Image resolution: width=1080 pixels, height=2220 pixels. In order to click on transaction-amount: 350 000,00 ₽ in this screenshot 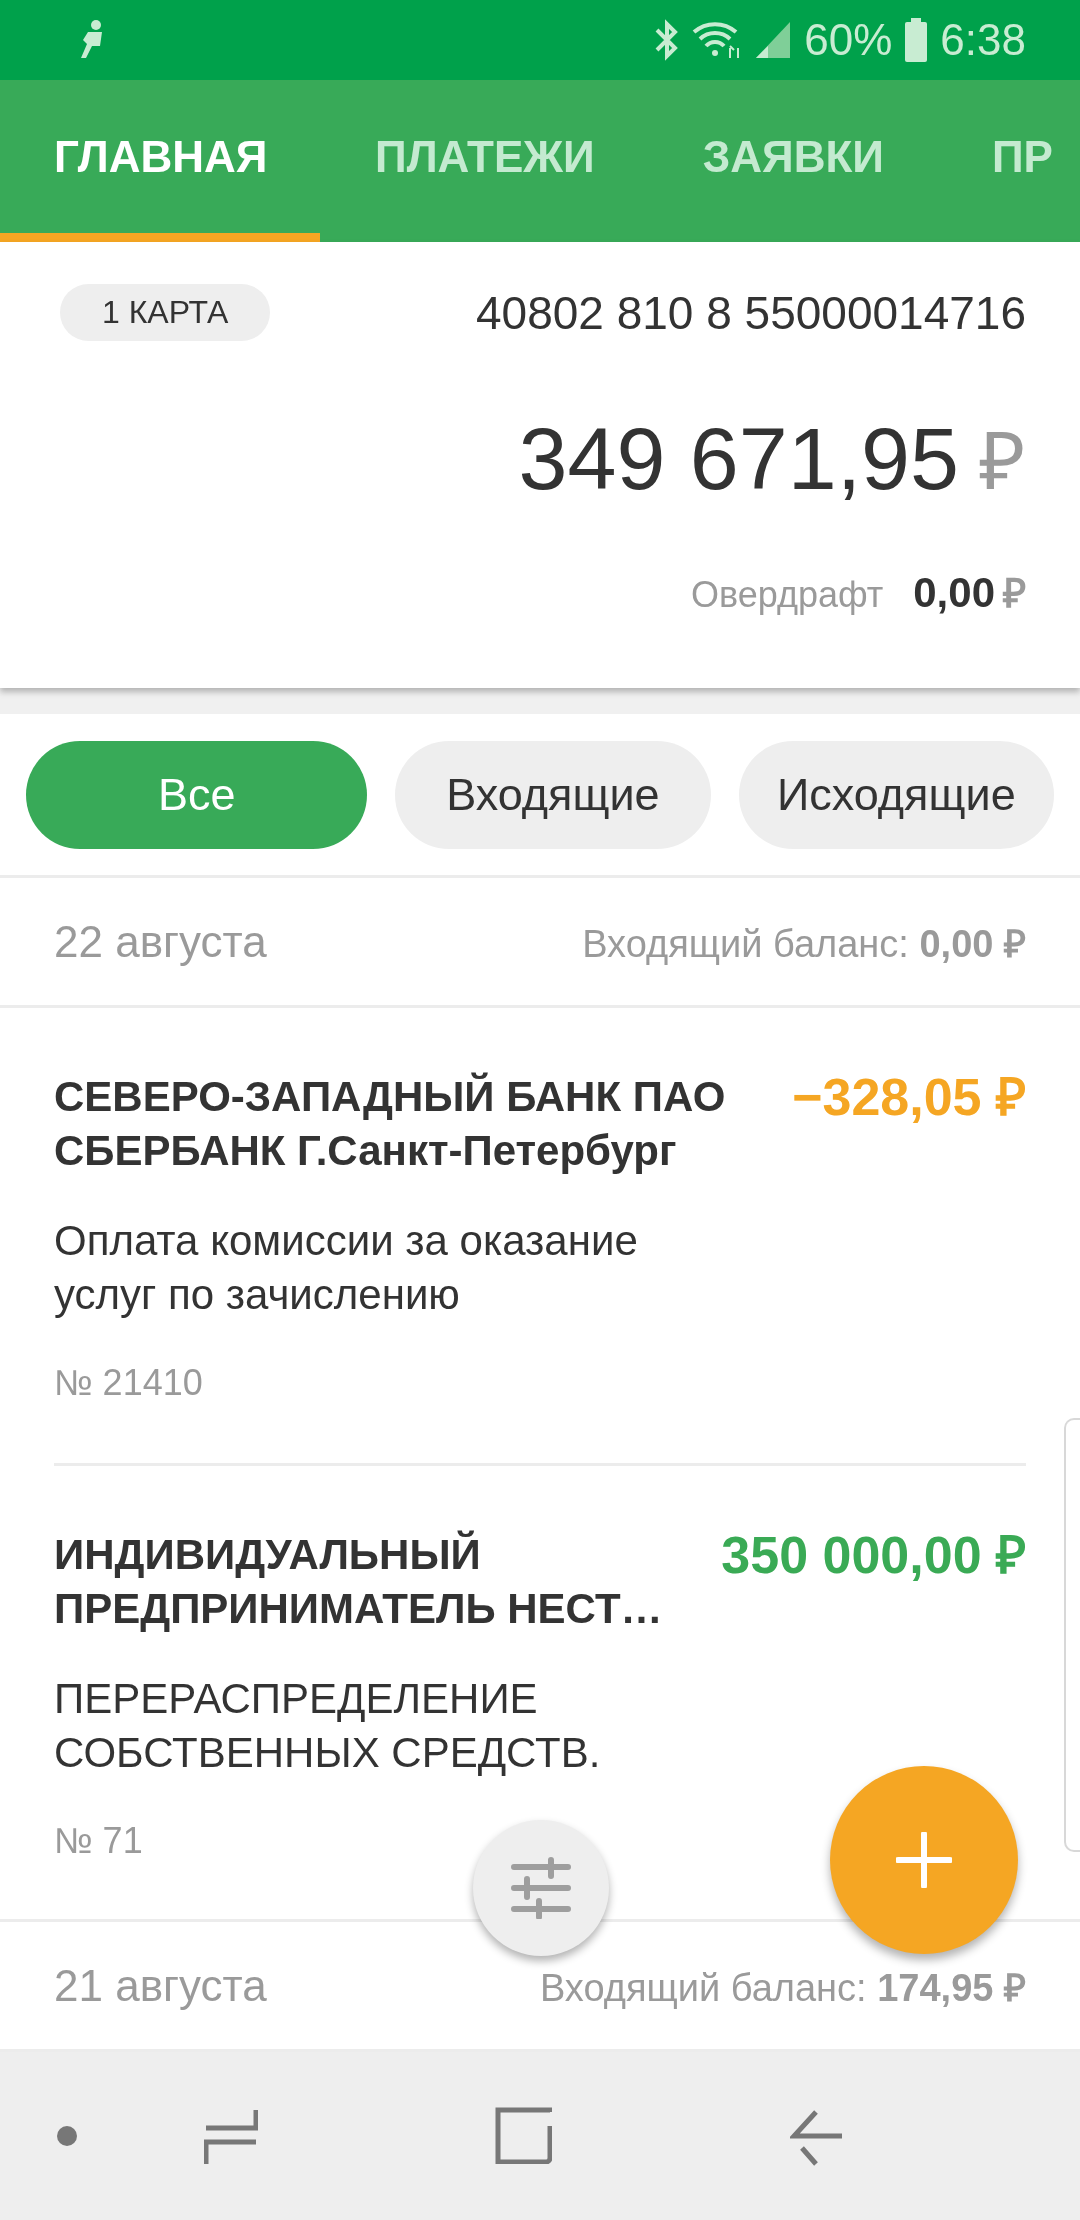, I will do `click(873, 1555)`.